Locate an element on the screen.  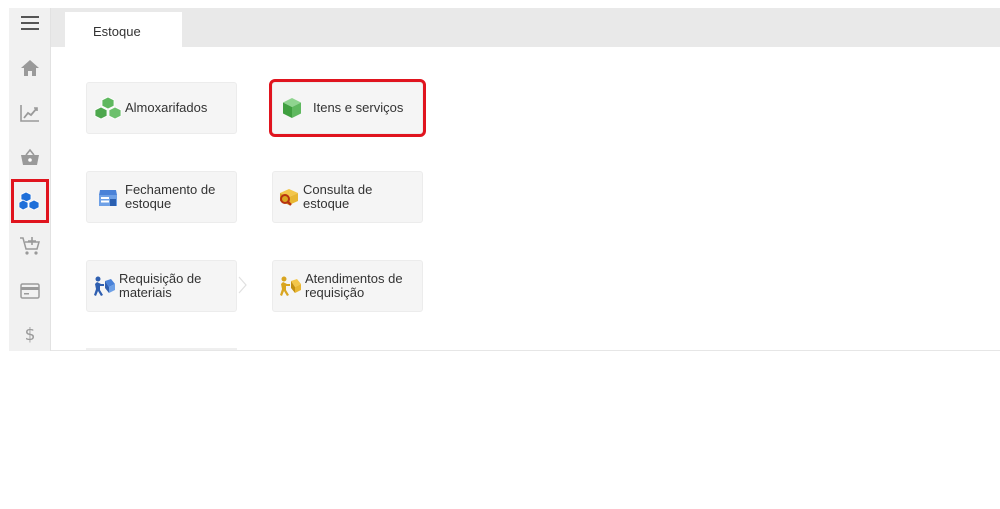
tab-estoque: Estoque is located at coordinates (123, 29).